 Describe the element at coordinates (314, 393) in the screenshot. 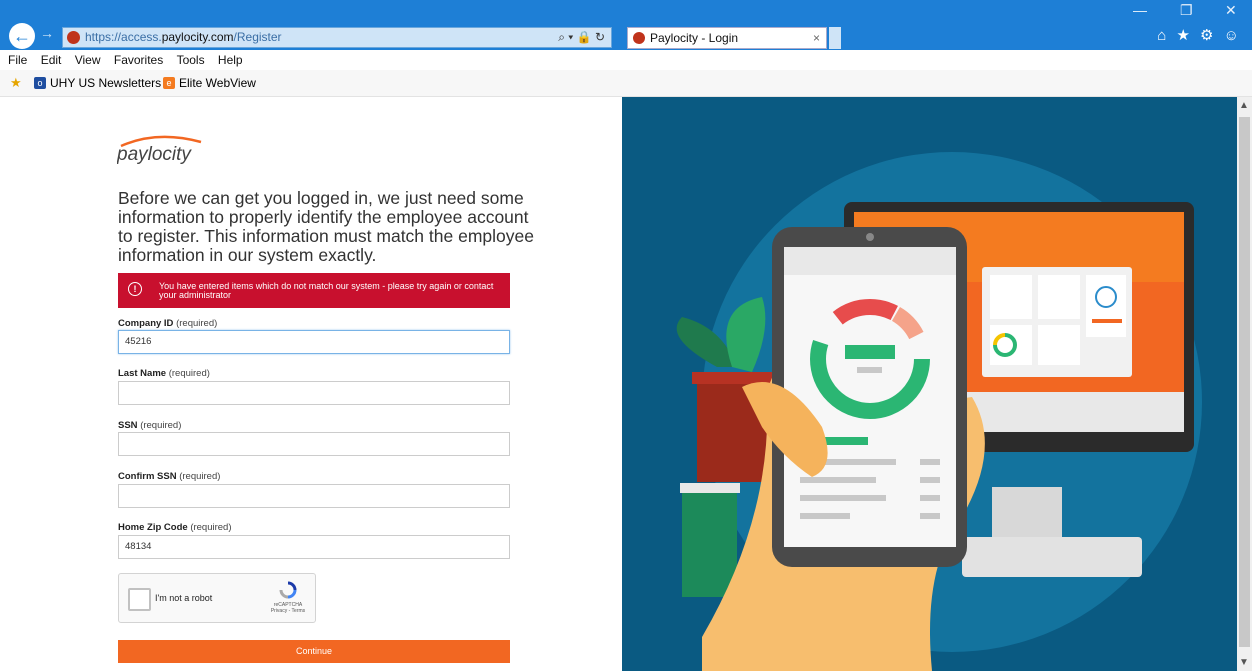

I see `last-name-input` at that location.